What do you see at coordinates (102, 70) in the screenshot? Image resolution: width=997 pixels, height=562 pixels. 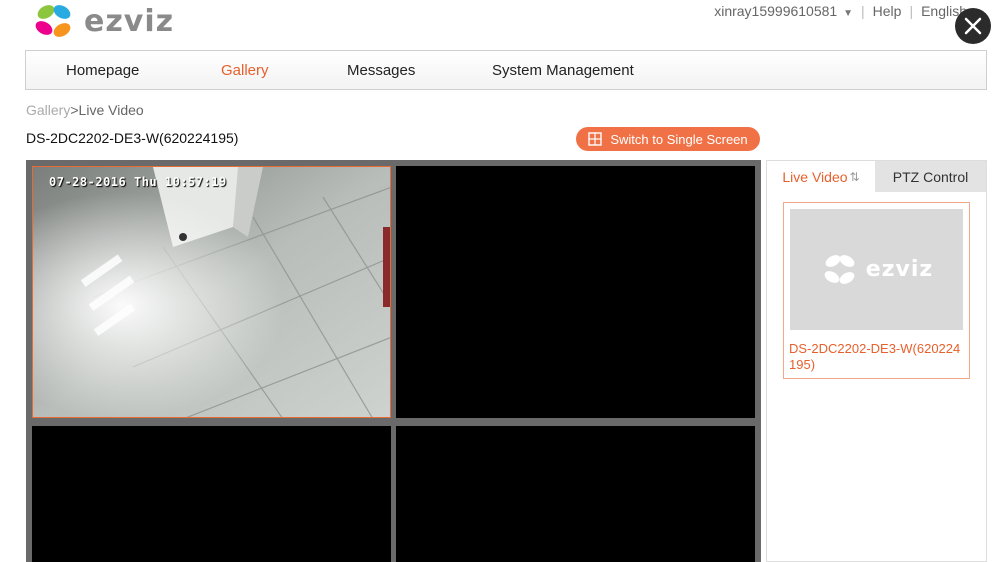 I see `nav-item-homepage: Homepage` at bounding box center [102, 70].